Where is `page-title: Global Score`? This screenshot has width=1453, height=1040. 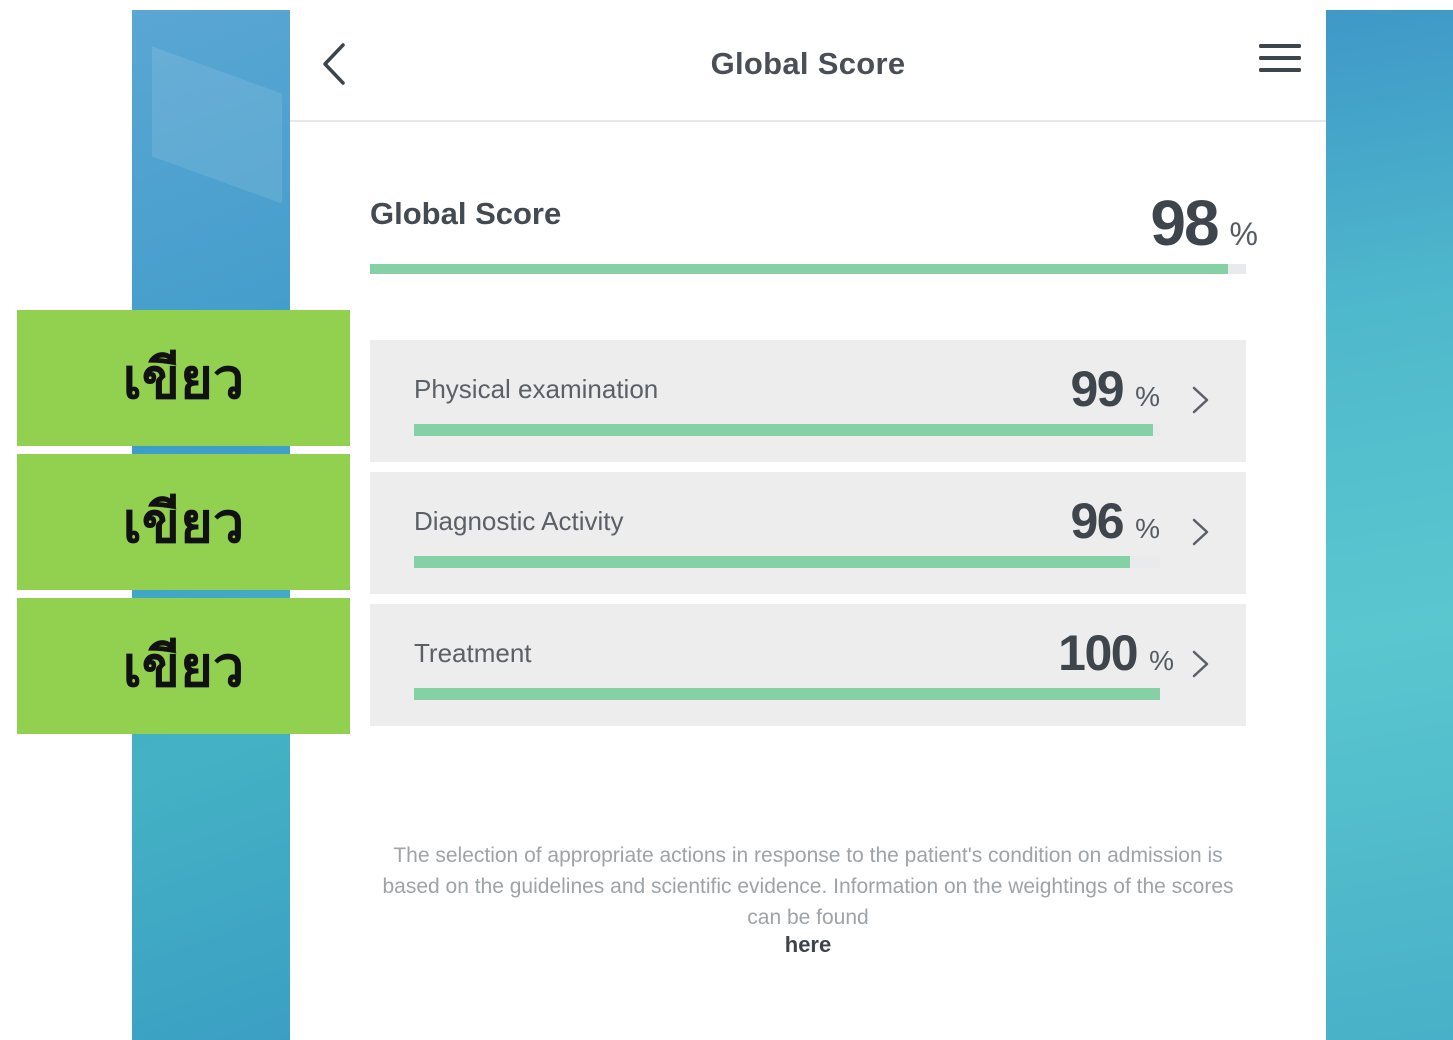
page-title: Global Score is located at coordinates (808, 63).